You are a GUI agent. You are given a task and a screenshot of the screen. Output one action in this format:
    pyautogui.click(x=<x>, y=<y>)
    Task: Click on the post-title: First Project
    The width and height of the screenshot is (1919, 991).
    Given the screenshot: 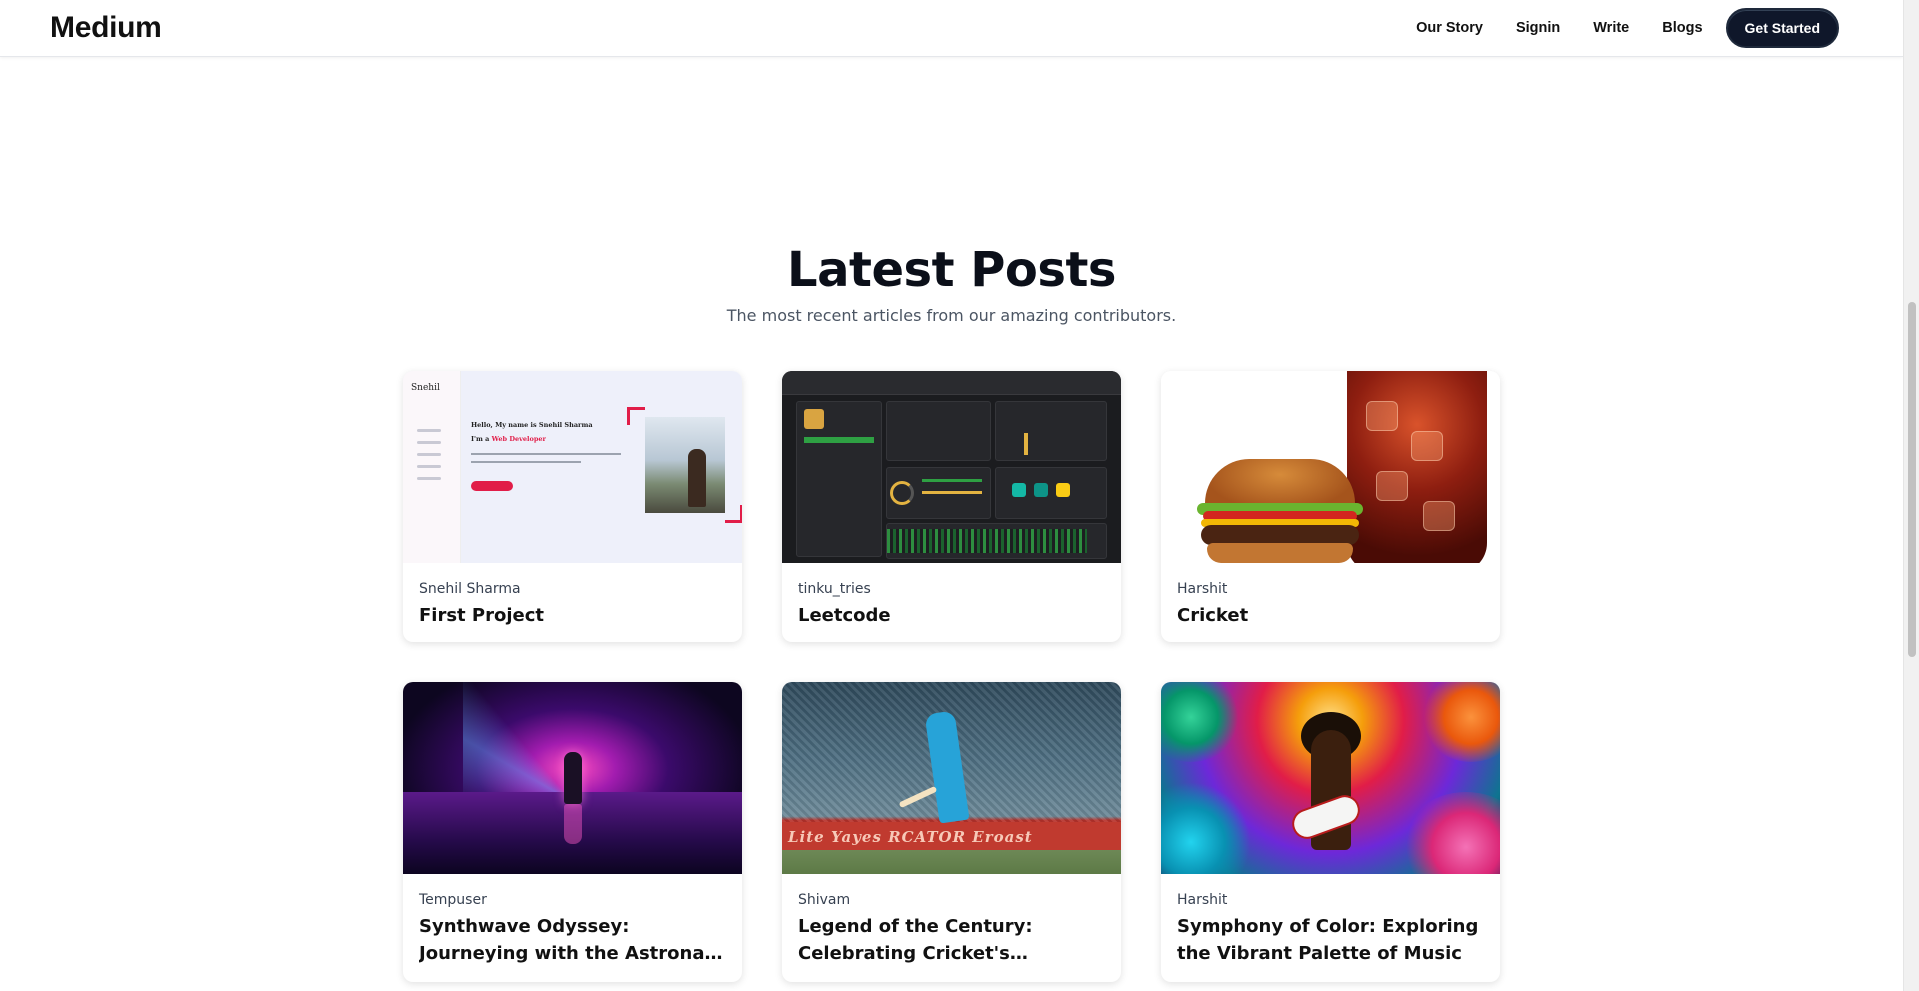 What is the action you would take?
    pyautogui.click(x=572, y=615)
    